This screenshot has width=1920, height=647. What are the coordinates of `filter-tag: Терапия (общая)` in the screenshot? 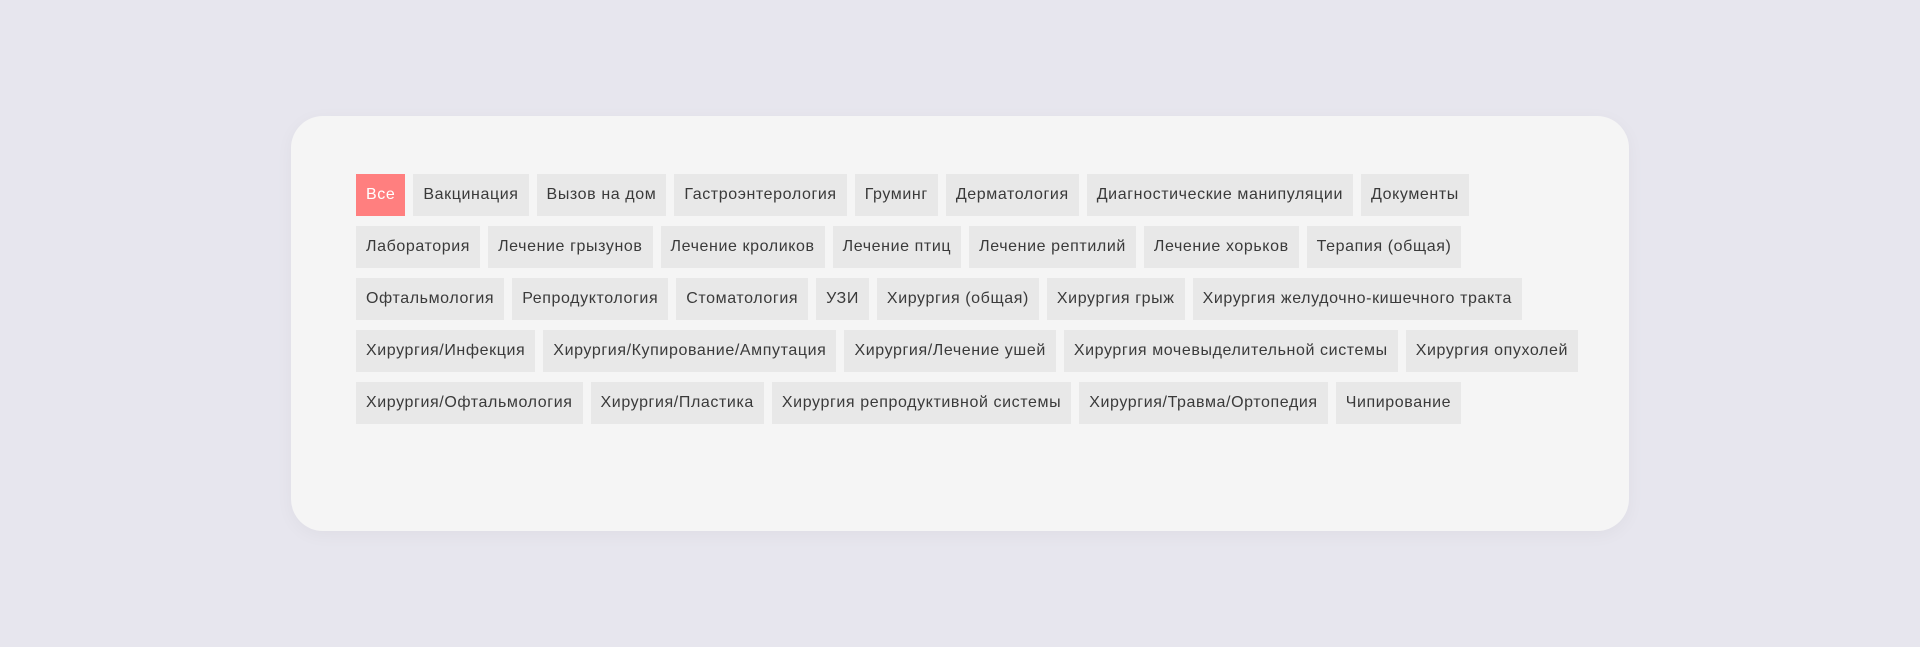 It's located at (1384, 247).